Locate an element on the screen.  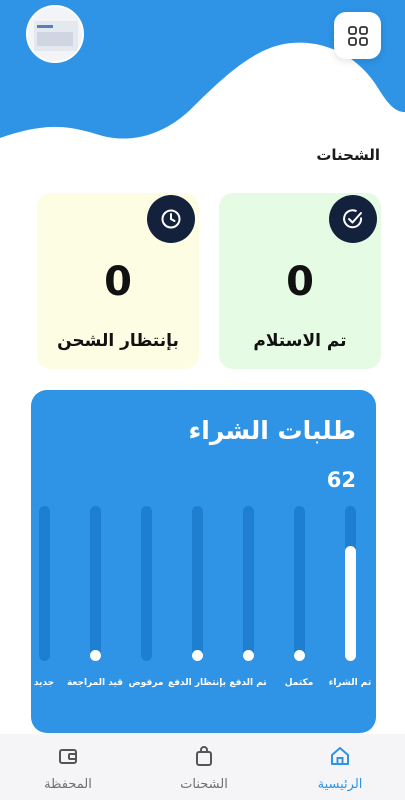
orders-total: 62 is located at coordinates (341, 480).